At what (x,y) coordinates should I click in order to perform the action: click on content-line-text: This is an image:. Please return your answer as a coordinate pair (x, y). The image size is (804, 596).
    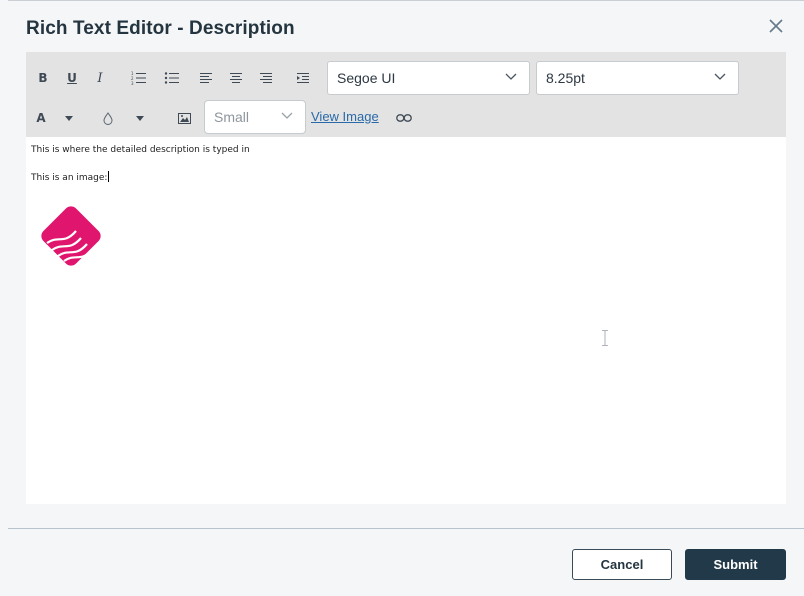
    Looking at the image, I should click on (69, 178).